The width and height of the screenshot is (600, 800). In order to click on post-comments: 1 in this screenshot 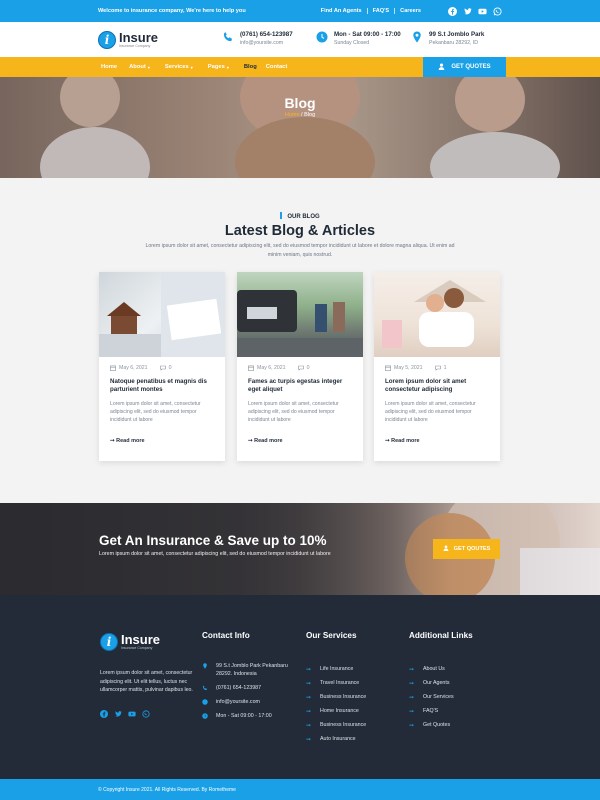, I will do `click(440, 368)`.